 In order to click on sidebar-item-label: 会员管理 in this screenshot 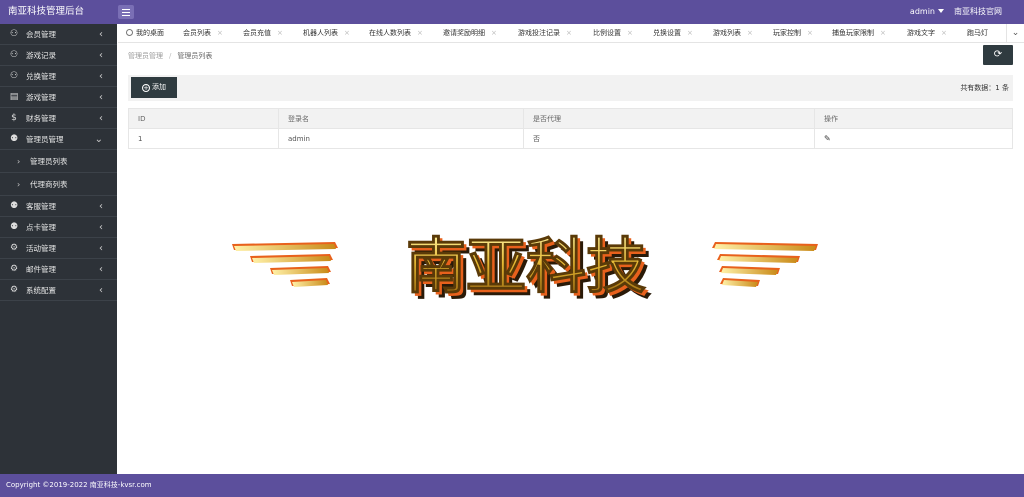, I will do `click(41, 34)`.